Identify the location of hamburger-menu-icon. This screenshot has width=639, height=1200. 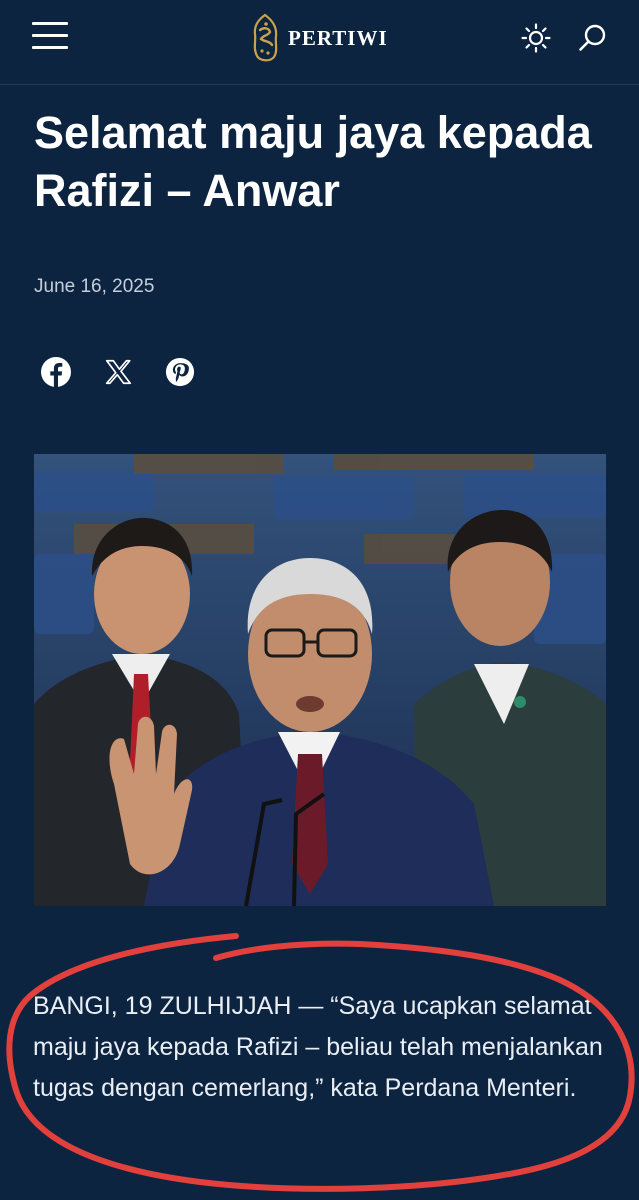
(50, 37).